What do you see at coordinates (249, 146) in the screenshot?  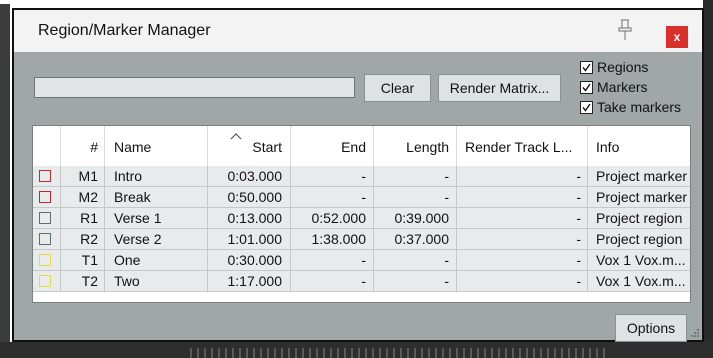 I see `column-header-start: Start` at bounding box center [249, 146].